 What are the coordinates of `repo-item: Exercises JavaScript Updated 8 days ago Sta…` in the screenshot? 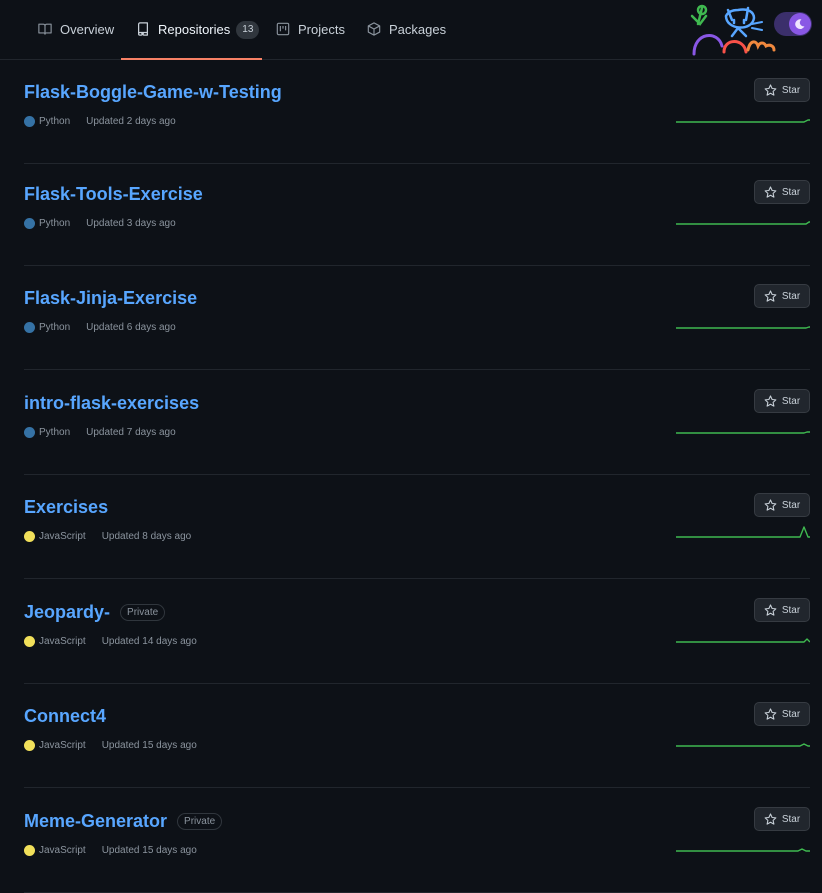 It's located at (417, 527).